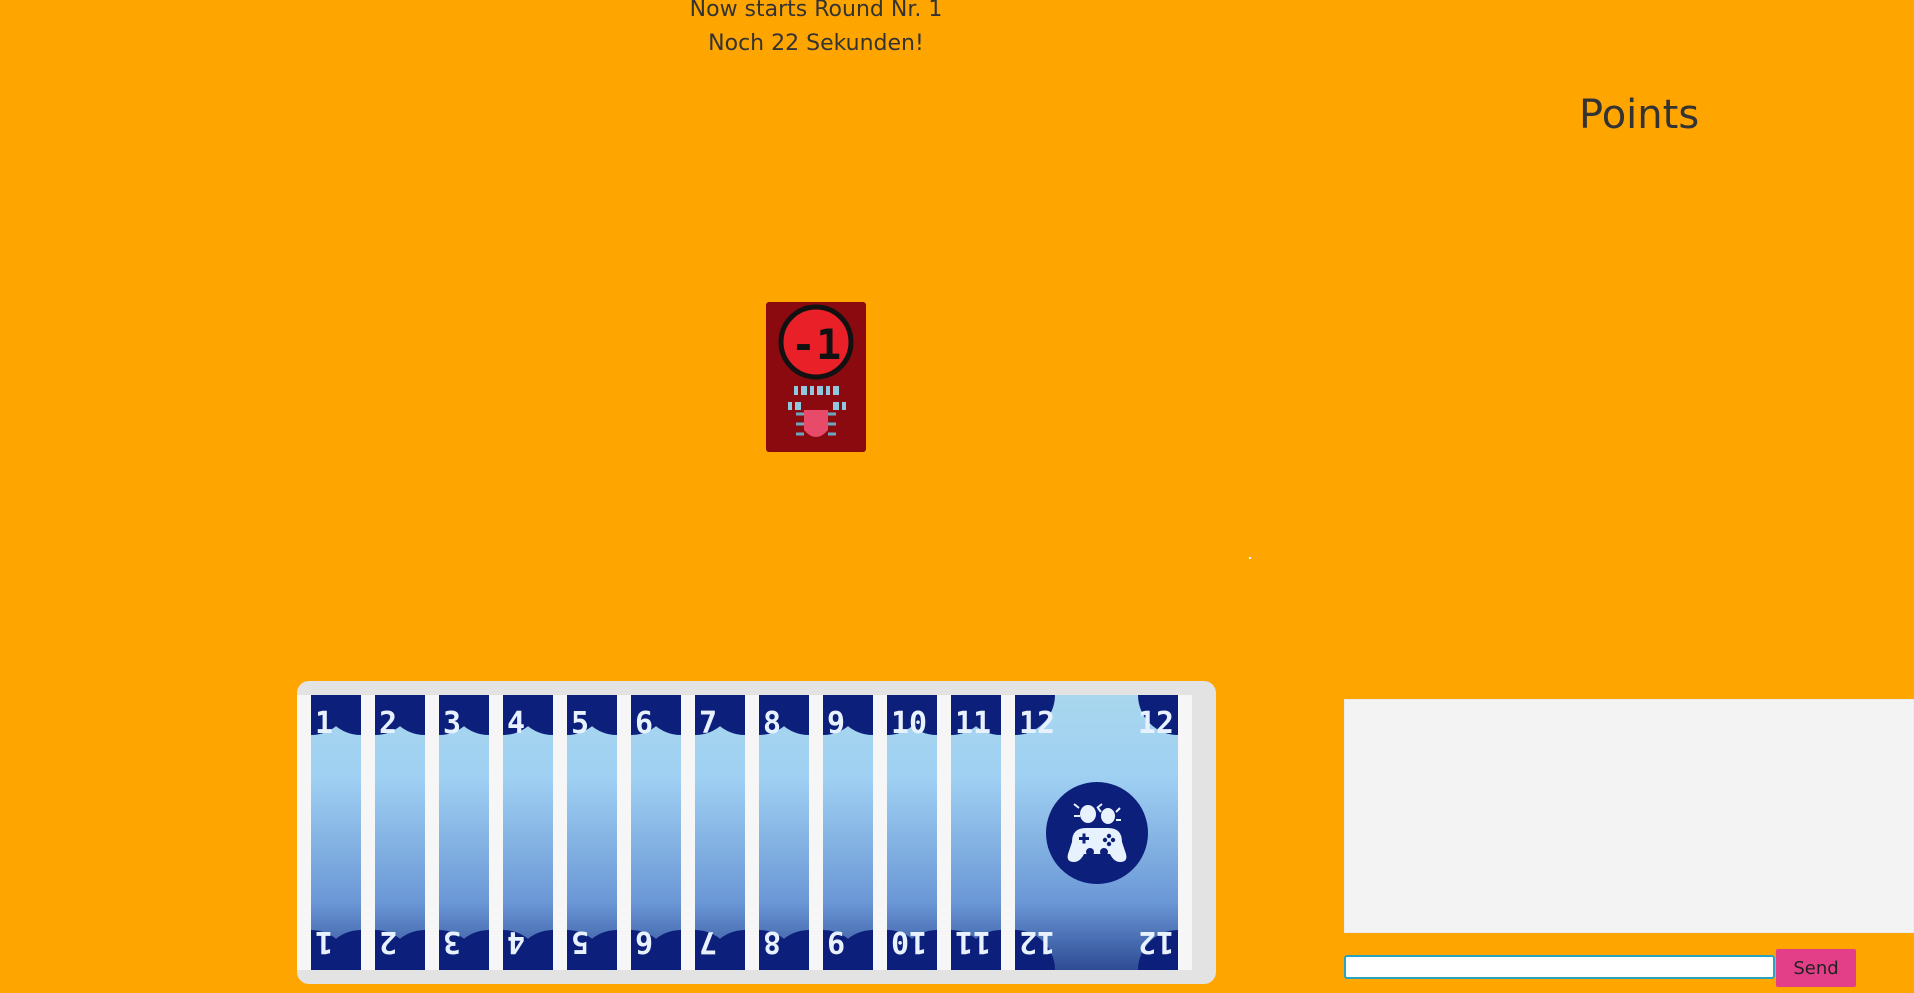 The height and width of the screenshot is (993, 1914). Describe the element at coordinates (452, 723) in the screenshot. I see `card-value: 3` at that location.